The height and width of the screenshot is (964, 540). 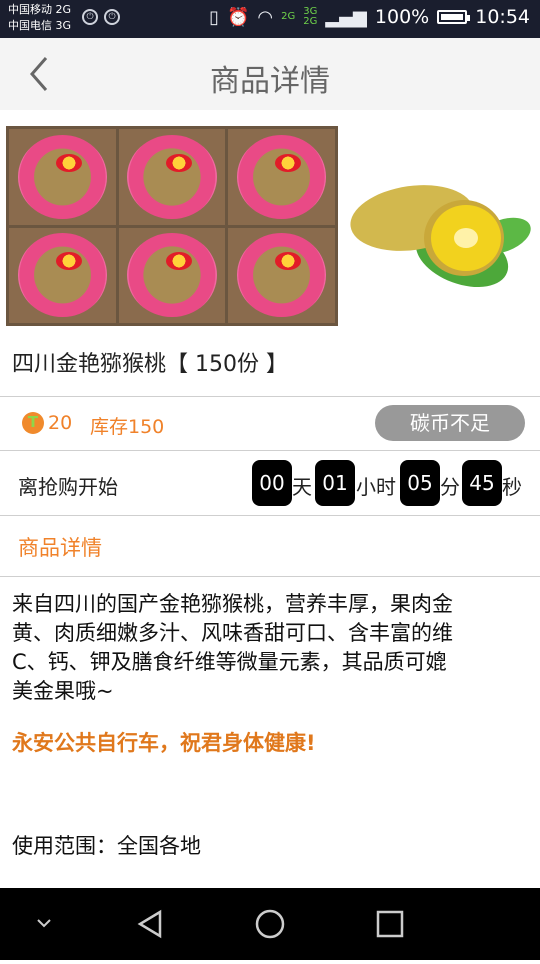 I want to click on countdown-seconds: 45, so click(x=482, y=483).